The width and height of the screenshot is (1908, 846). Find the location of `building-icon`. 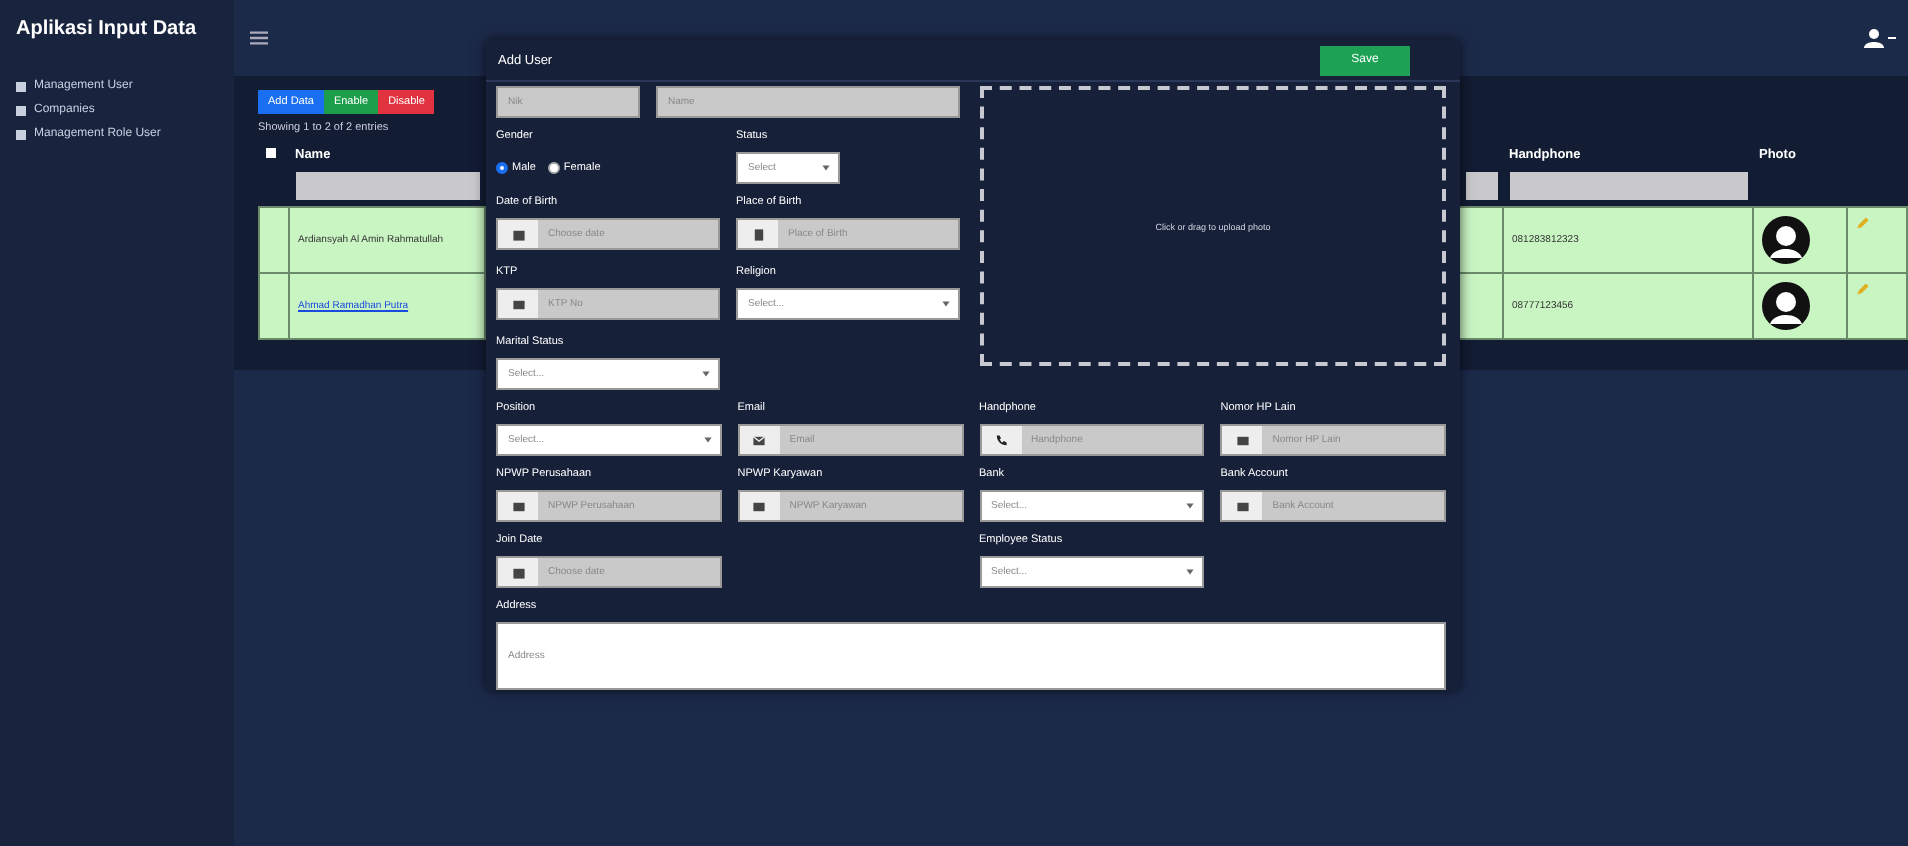

building-icon is located at coordinates (758, 234).